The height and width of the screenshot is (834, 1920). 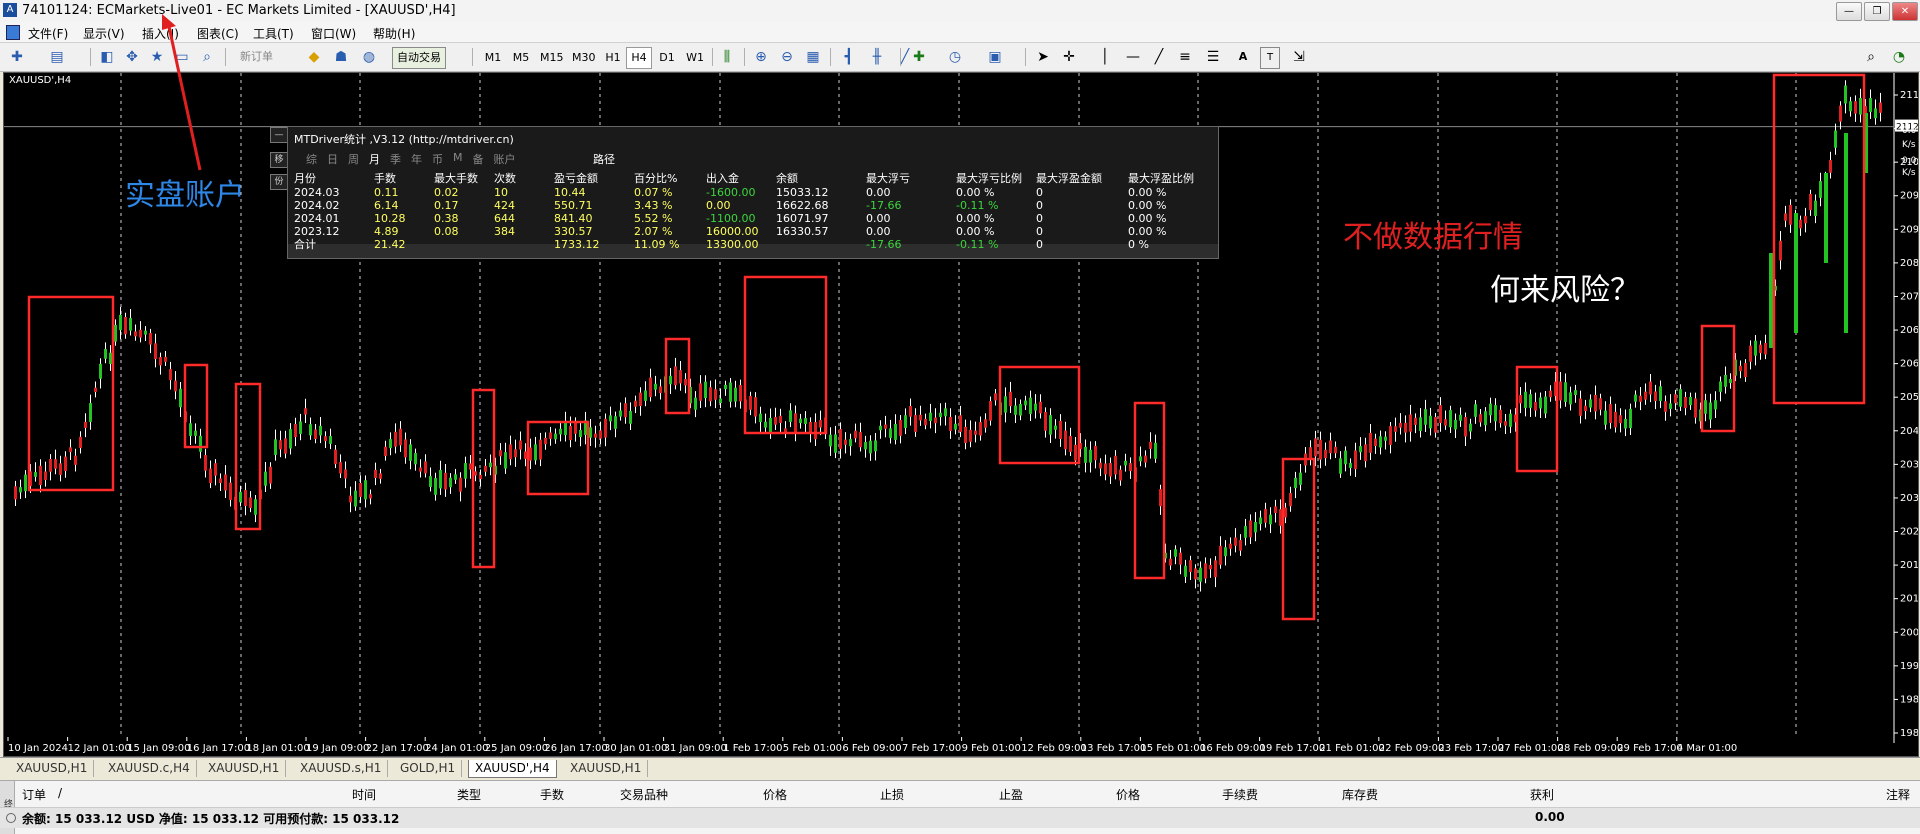 I want to click on stats-path-button: 路径, so click(x=604, y=159).